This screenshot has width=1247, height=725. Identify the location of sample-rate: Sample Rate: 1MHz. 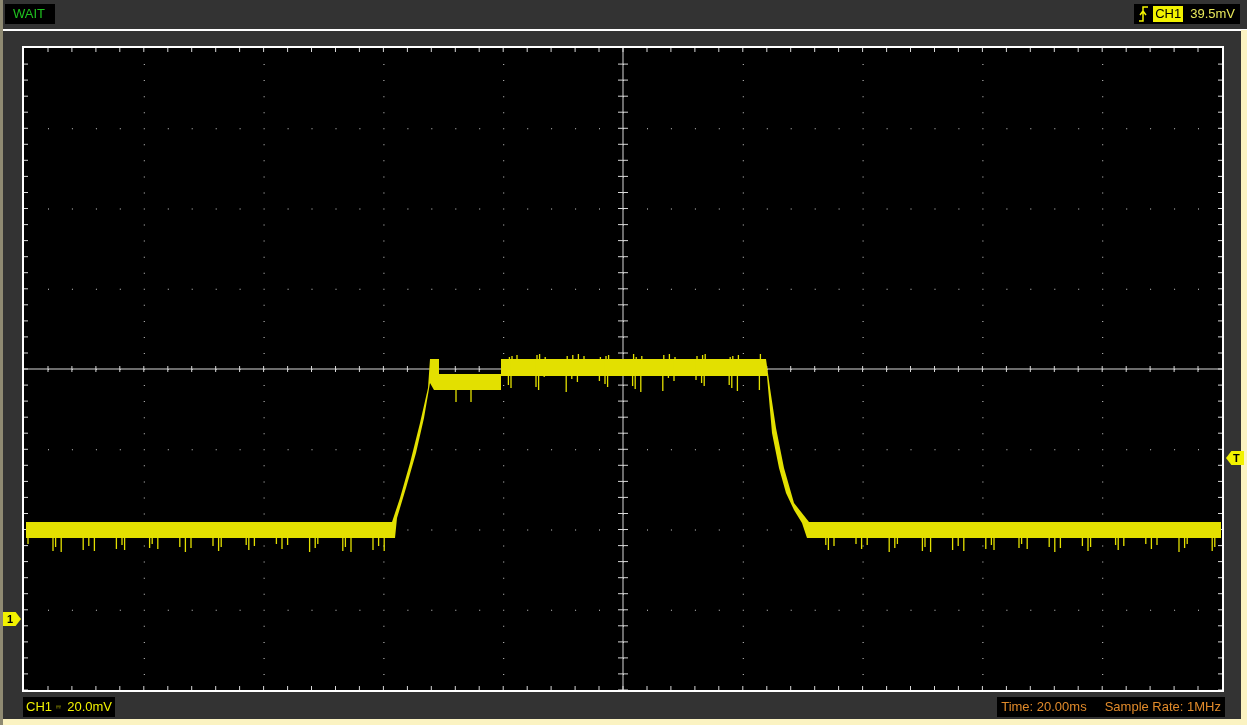
(1162, 707).